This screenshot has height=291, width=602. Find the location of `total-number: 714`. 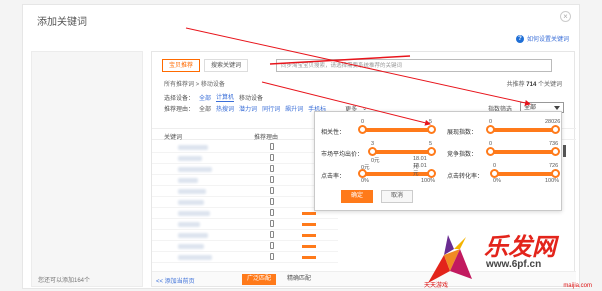

total-number: 714 is located at coordinates (531, 85).